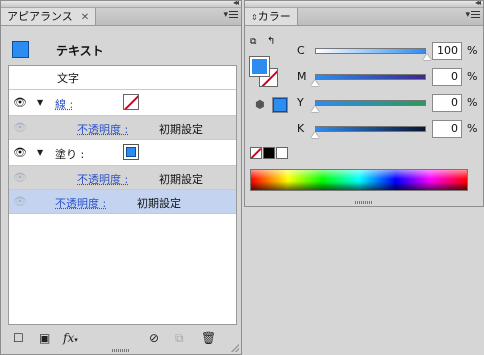 The height and width of the screenshot is (355, 484). Describe the element at coordinates (256, 153) in the screenshot. I see `none-color-chip` at that location.